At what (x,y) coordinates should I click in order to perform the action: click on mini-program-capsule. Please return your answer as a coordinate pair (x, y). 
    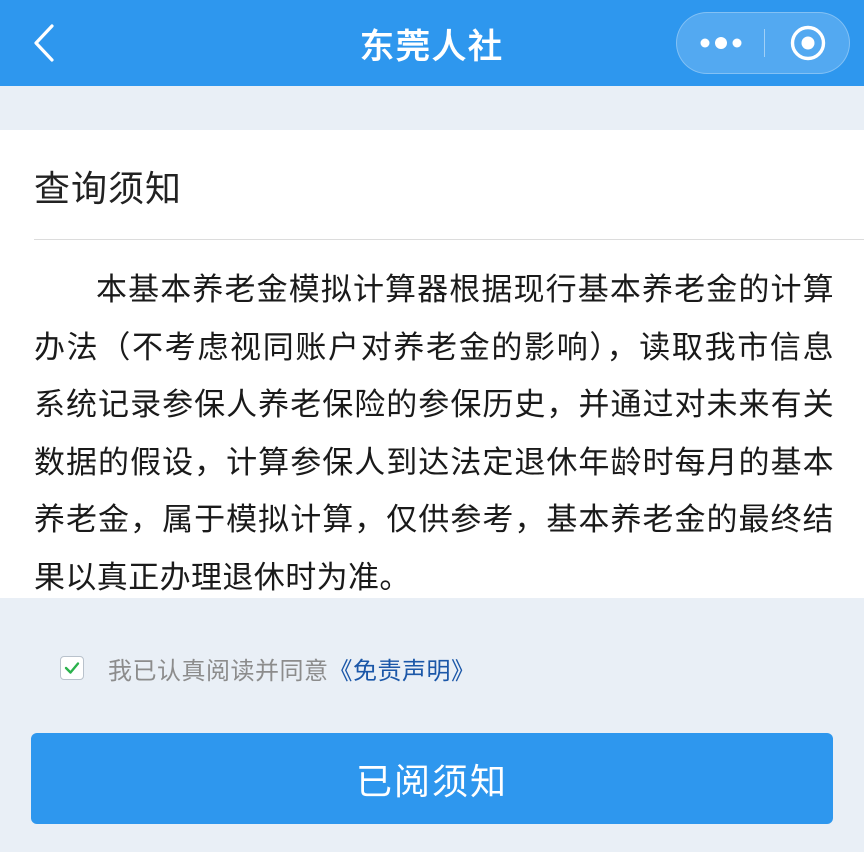
    Looking at the image, I should click on (763, 43).